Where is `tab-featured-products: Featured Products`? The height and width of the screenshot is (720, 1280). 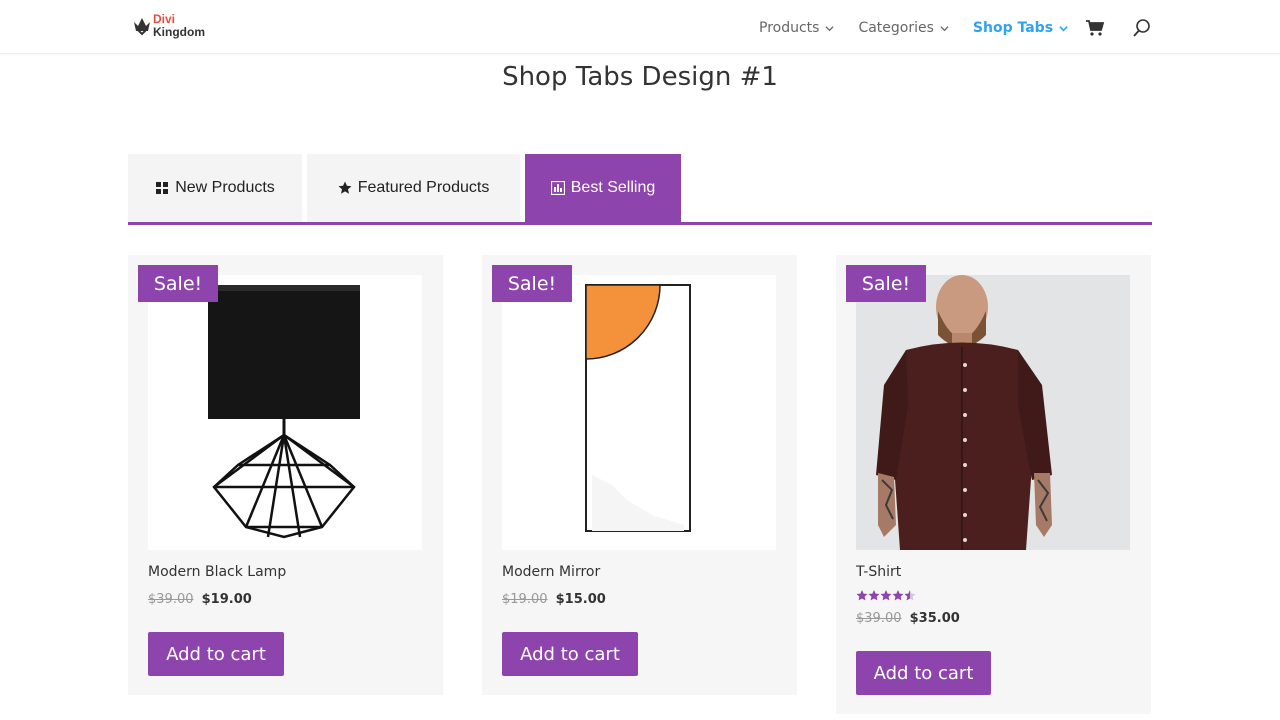
tab-featured-products: Featured Products is located at coordinates (413, 188).